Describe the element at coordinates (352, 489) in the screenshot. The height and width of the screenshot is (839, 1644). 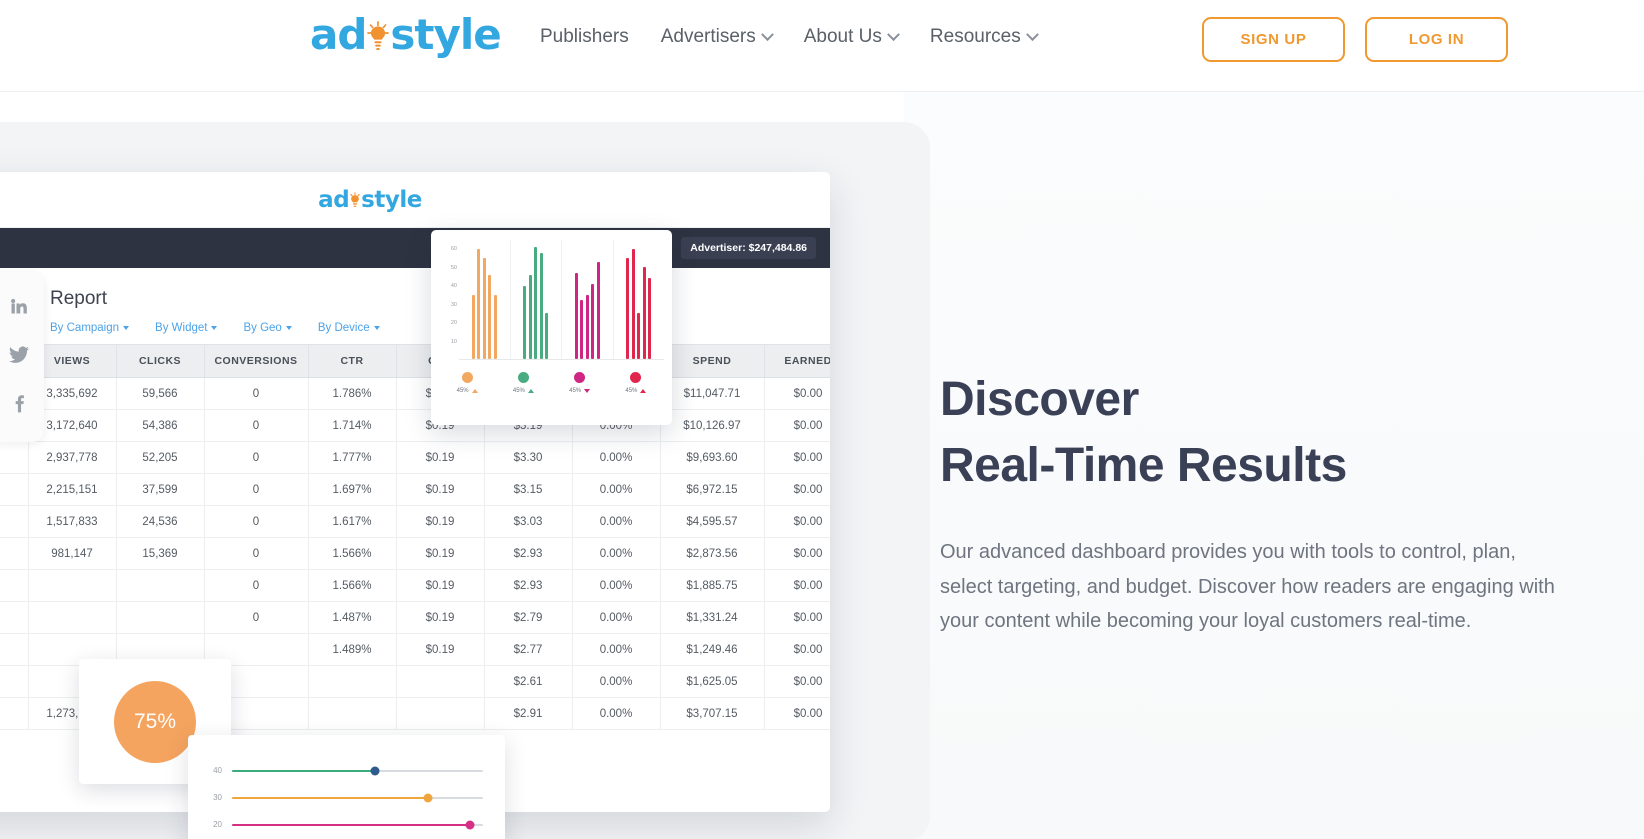
I see `table-cell: 1.697%` at that location.